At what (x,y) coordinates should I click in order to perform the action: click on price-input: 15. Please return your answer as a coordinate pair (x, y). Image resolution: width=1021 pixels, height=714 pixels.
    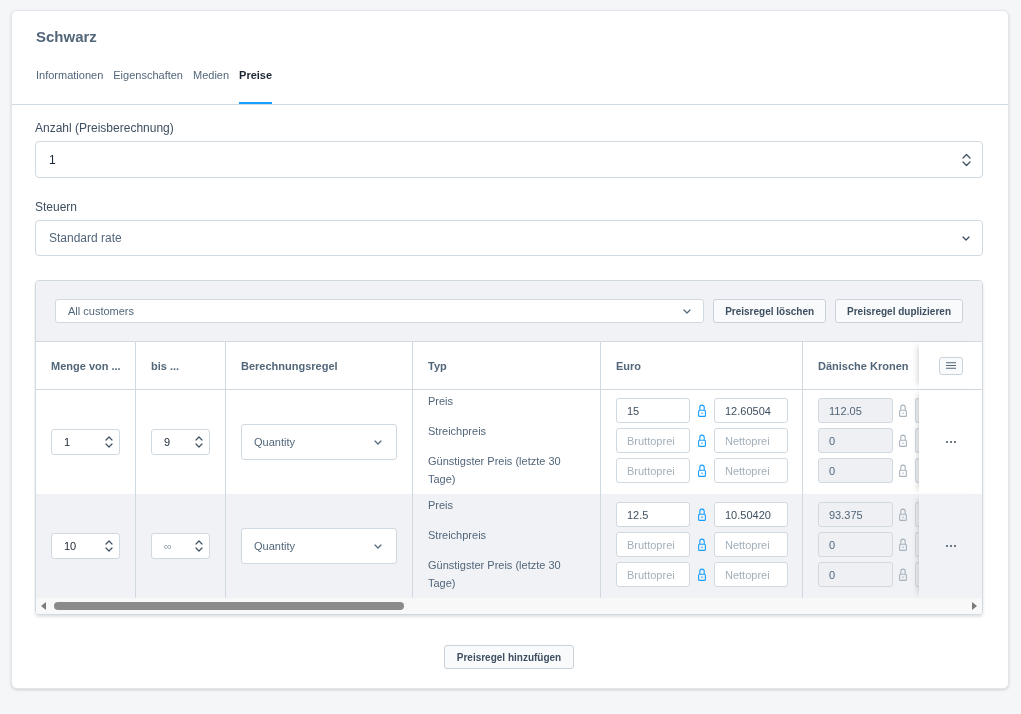
    Looking at the image, I should click on (653, 410).